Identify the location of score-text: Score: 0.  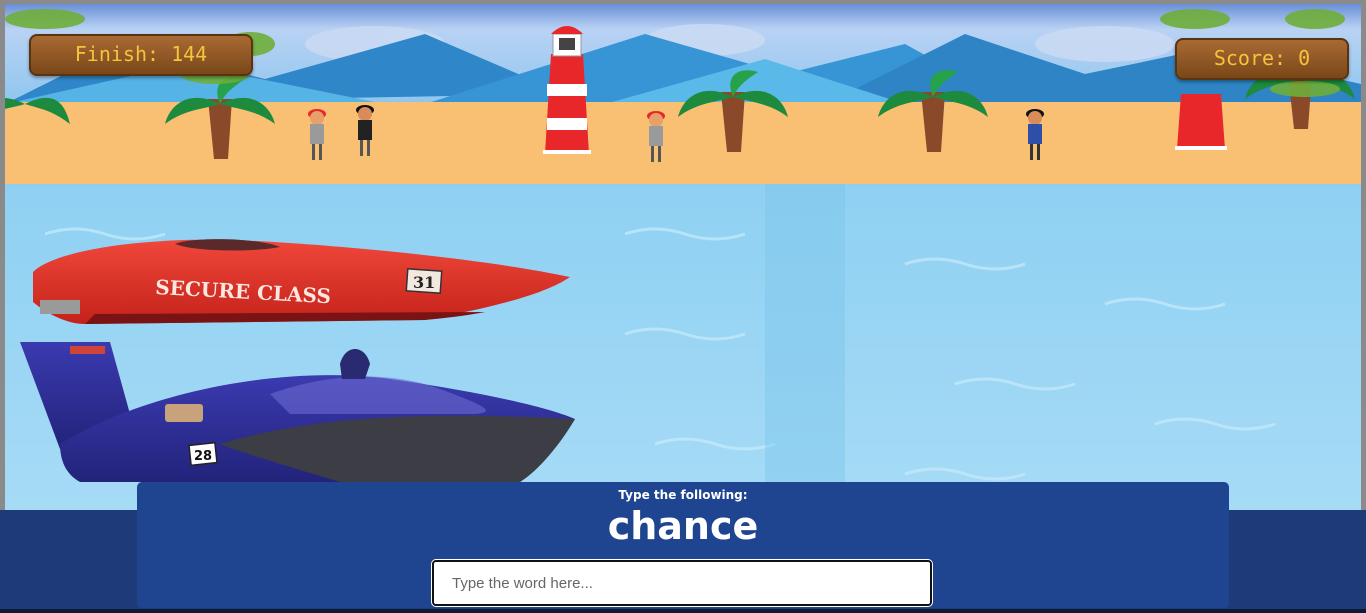
(1262, 58).